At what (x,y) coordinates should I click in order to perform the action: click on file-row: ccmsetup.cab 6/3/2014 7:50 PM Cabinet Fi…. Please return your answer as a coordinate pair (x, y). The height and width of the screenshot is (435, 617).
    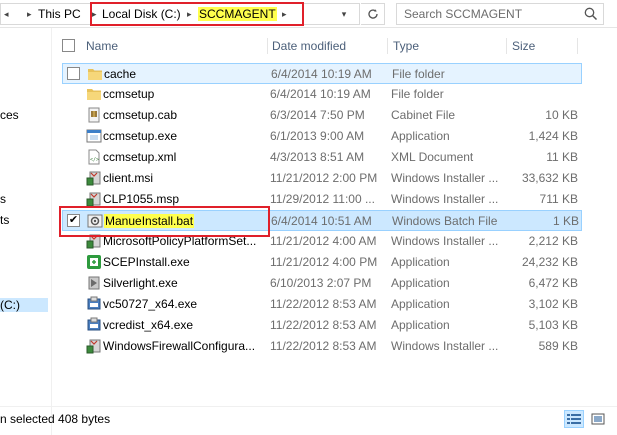
    Looking at the image, I should click on (322, 115).